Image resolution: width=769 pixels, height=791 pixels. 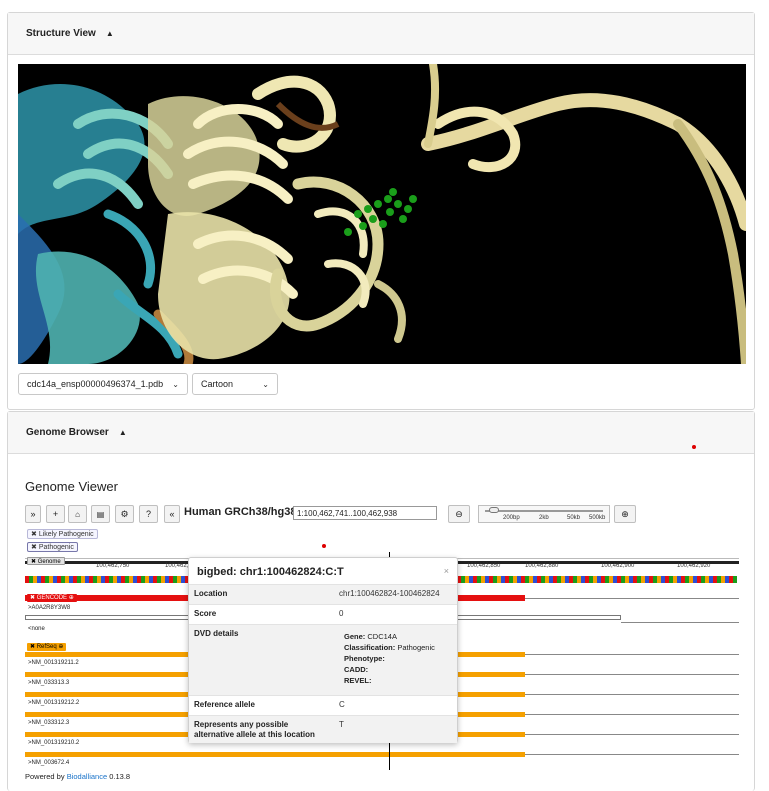 I want to click on pdb-file-select: cdc14a_ensp00000496374_1.pdb ⌄, so click(x=103, y=384).